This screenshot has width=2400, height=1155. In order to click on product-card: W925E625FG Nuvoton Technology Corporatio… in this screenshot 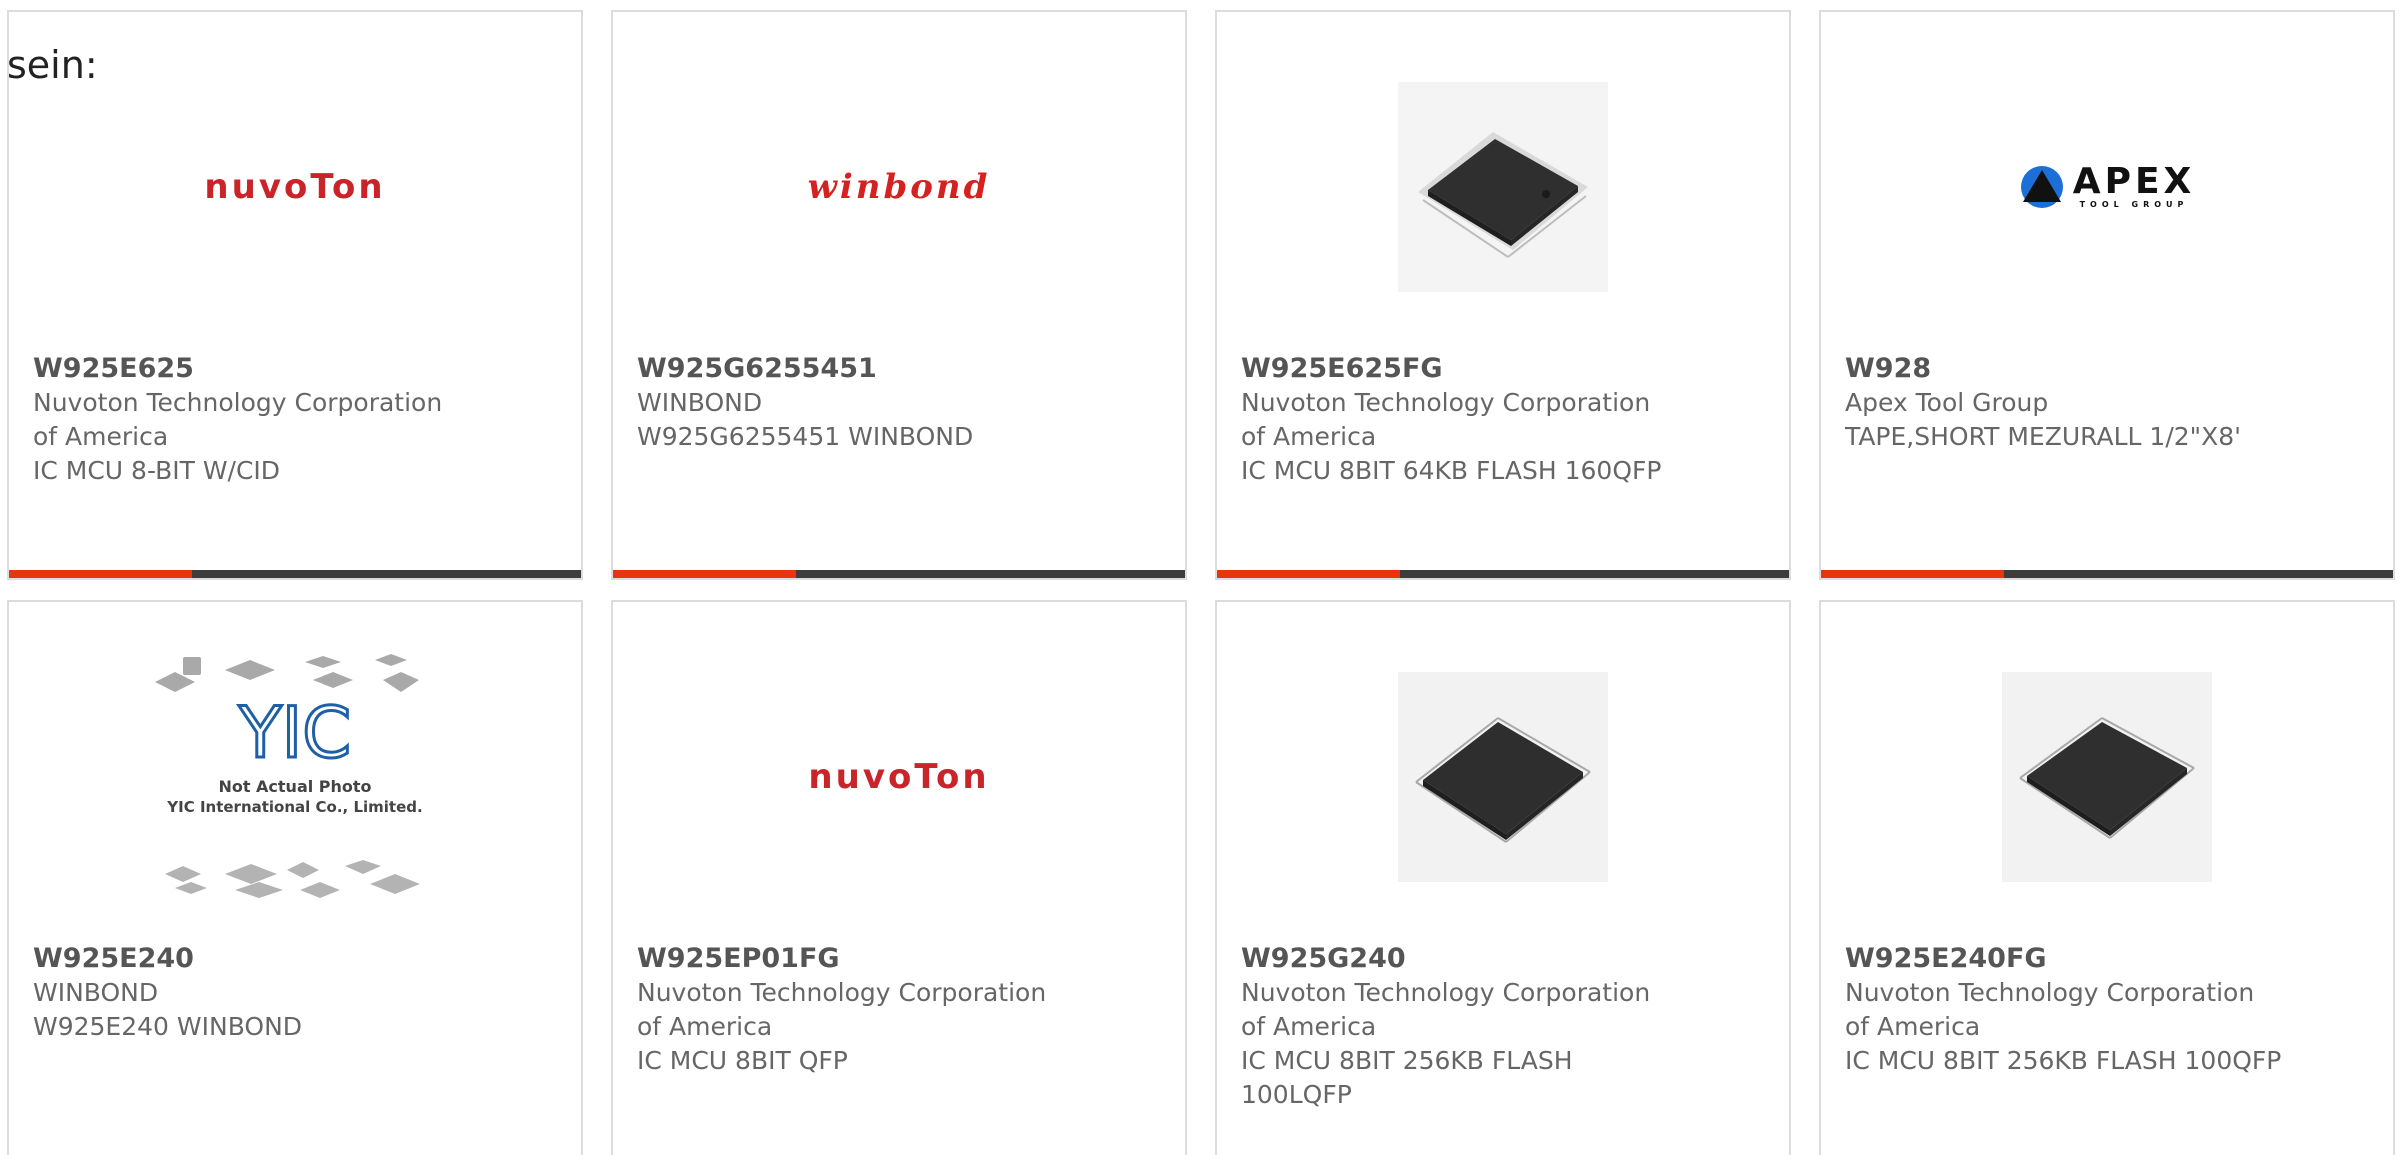, I will do `click(1503, 295)`.